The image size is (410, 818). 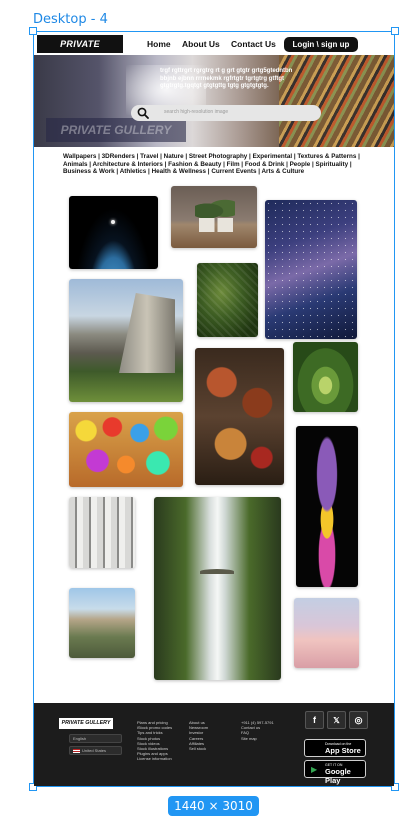 I want to click on login-signup-button: Login \ sign up, so click(x=321, y=44).